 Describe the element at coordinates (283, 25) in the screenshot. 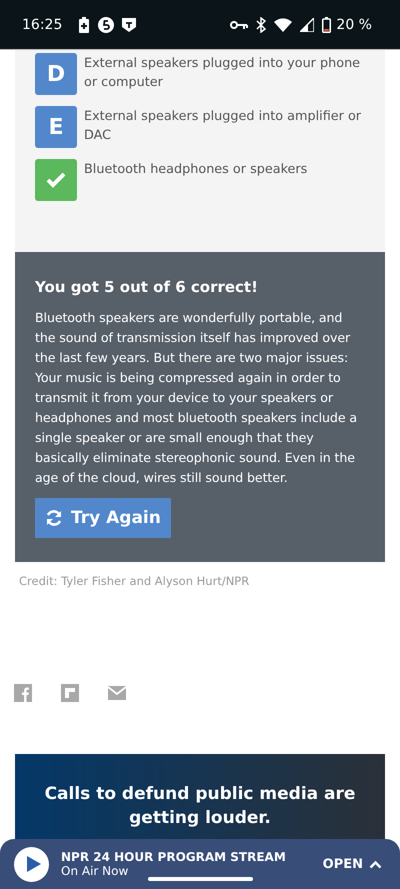

I see `wifi-icon` at that location.